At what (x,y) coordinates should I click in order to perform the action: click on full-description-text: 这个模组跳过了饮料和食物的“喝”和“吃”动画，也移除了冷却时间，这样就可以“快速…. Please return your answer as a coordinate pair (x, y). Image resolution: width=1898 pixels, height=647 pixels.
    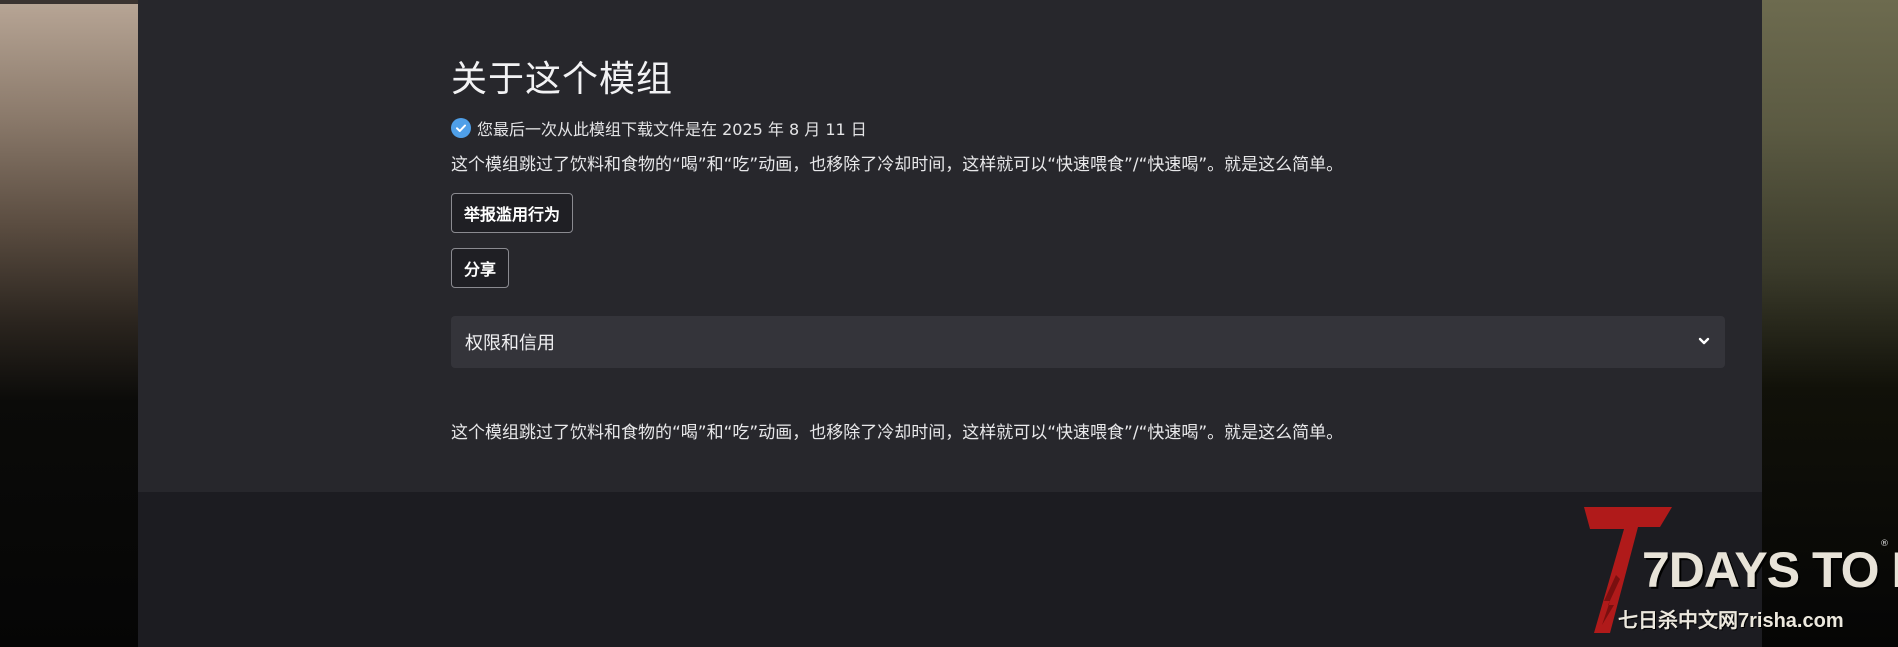
    Looking at the image, I should click on (897, 433).